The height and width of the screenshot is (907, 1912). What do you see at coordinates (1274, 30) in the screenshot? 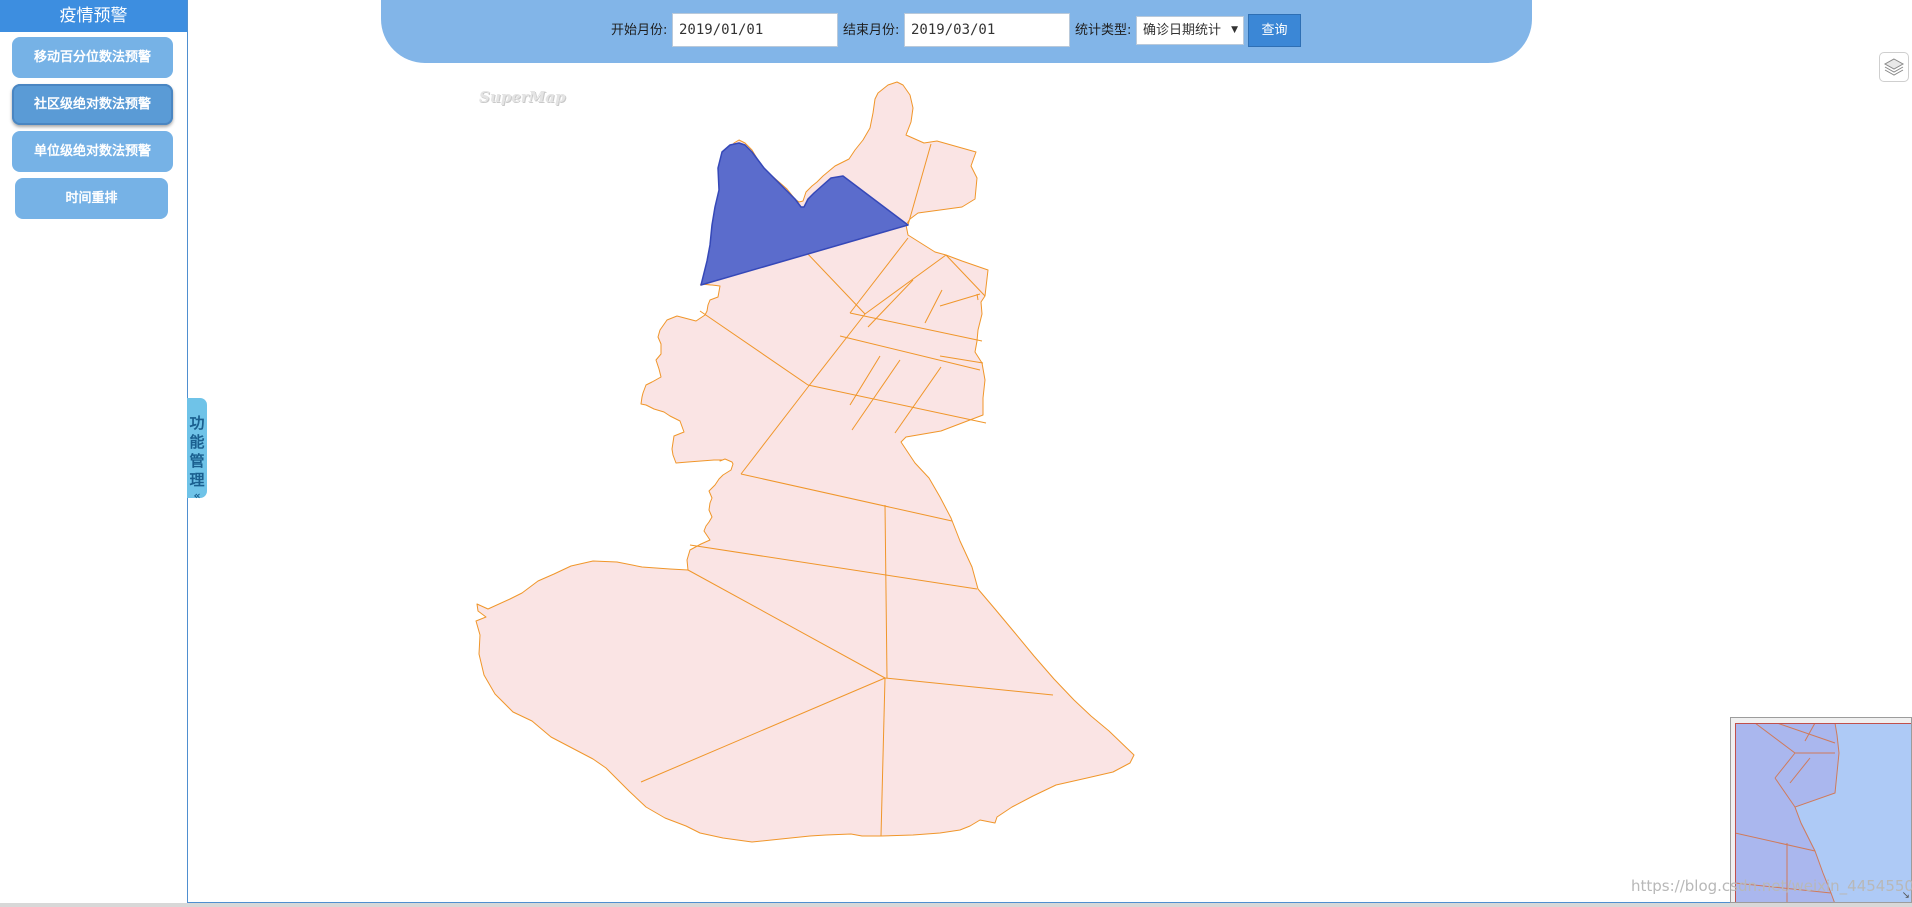
I see `query-button: 查询` at bounding box center [1274, 30].